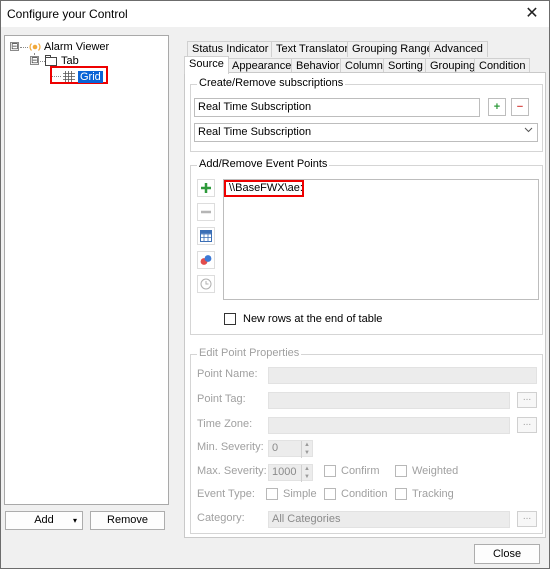  I want to click on table-icon, so click(206, 236).